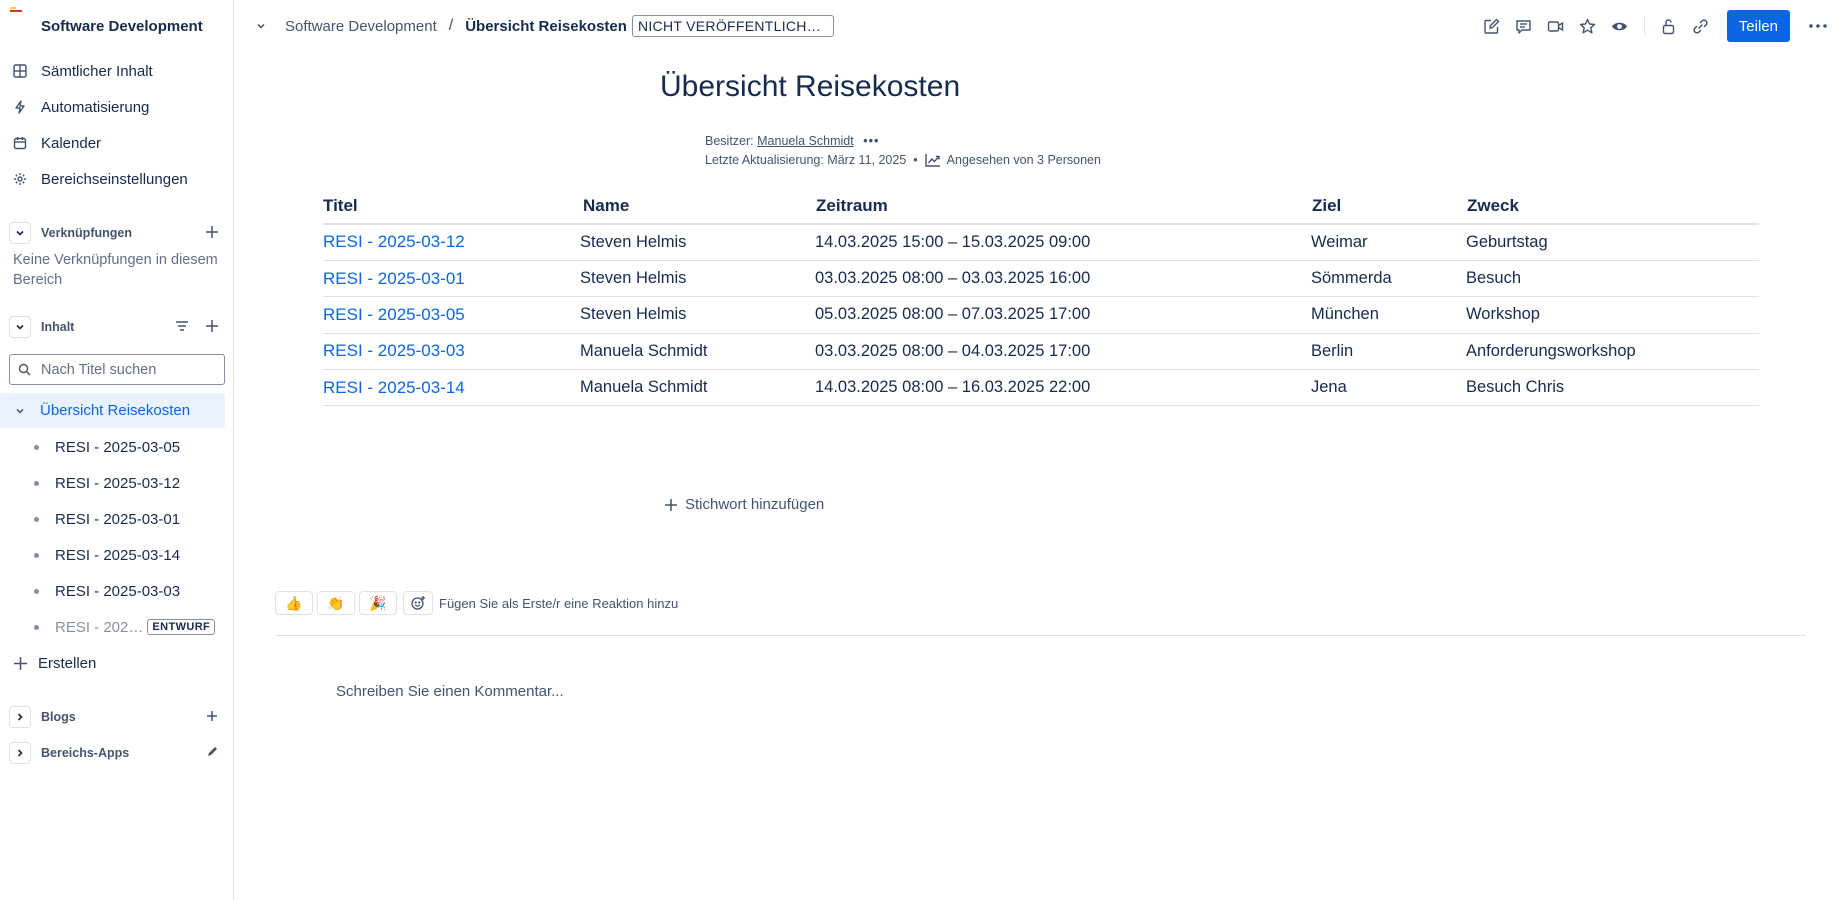 The width and height of the screenshot is (1840, 900). I want to click on owner-more-button: •••, so click(871, 141).